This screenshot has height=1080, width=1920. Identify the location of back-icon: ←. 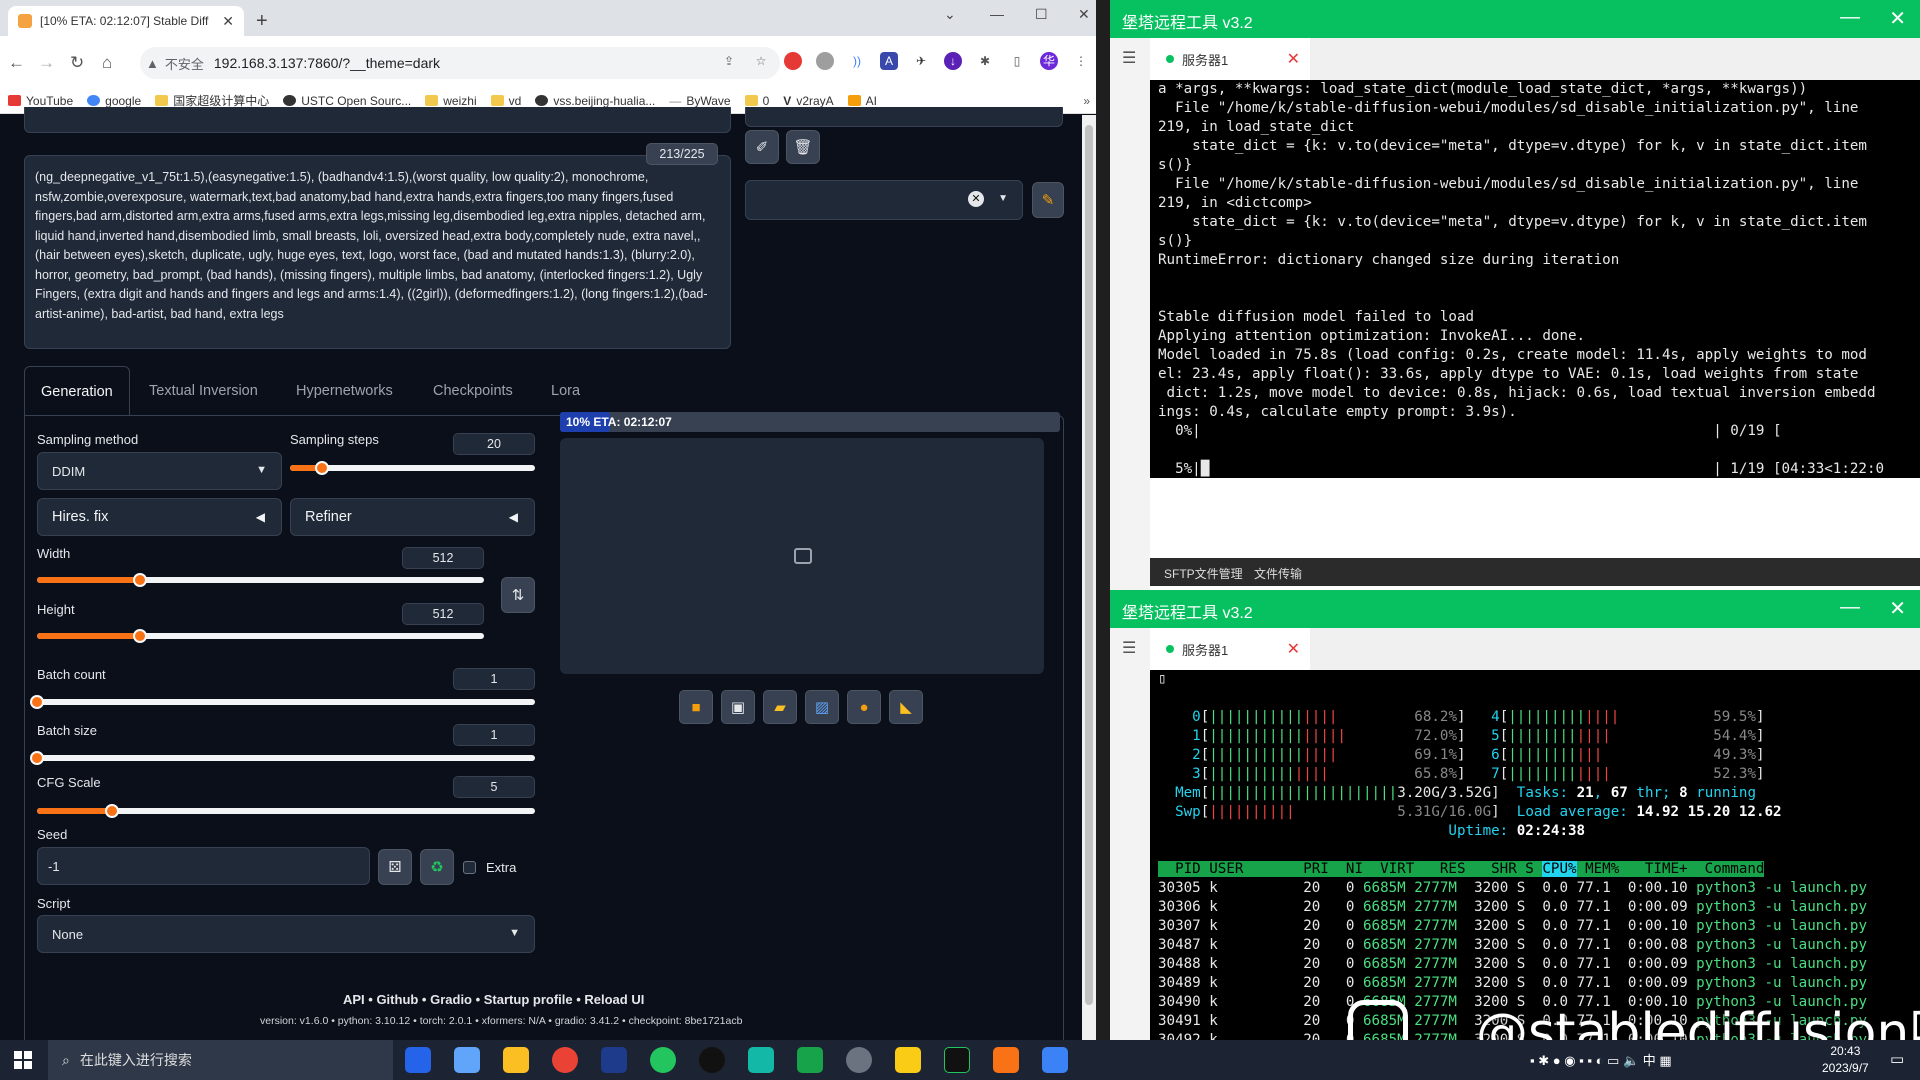
(16, 63).